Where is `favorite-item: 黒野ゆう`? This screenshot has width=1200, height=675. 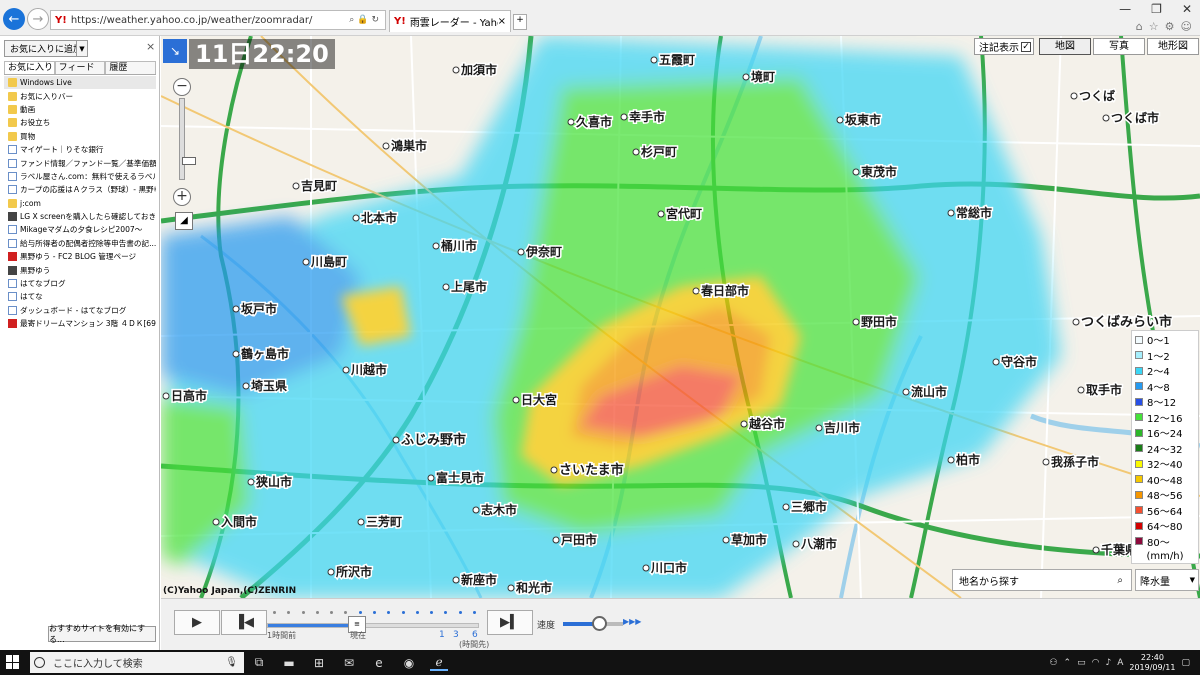 favorite-item: 黒野ゆう is located at coordinates (80, 269).